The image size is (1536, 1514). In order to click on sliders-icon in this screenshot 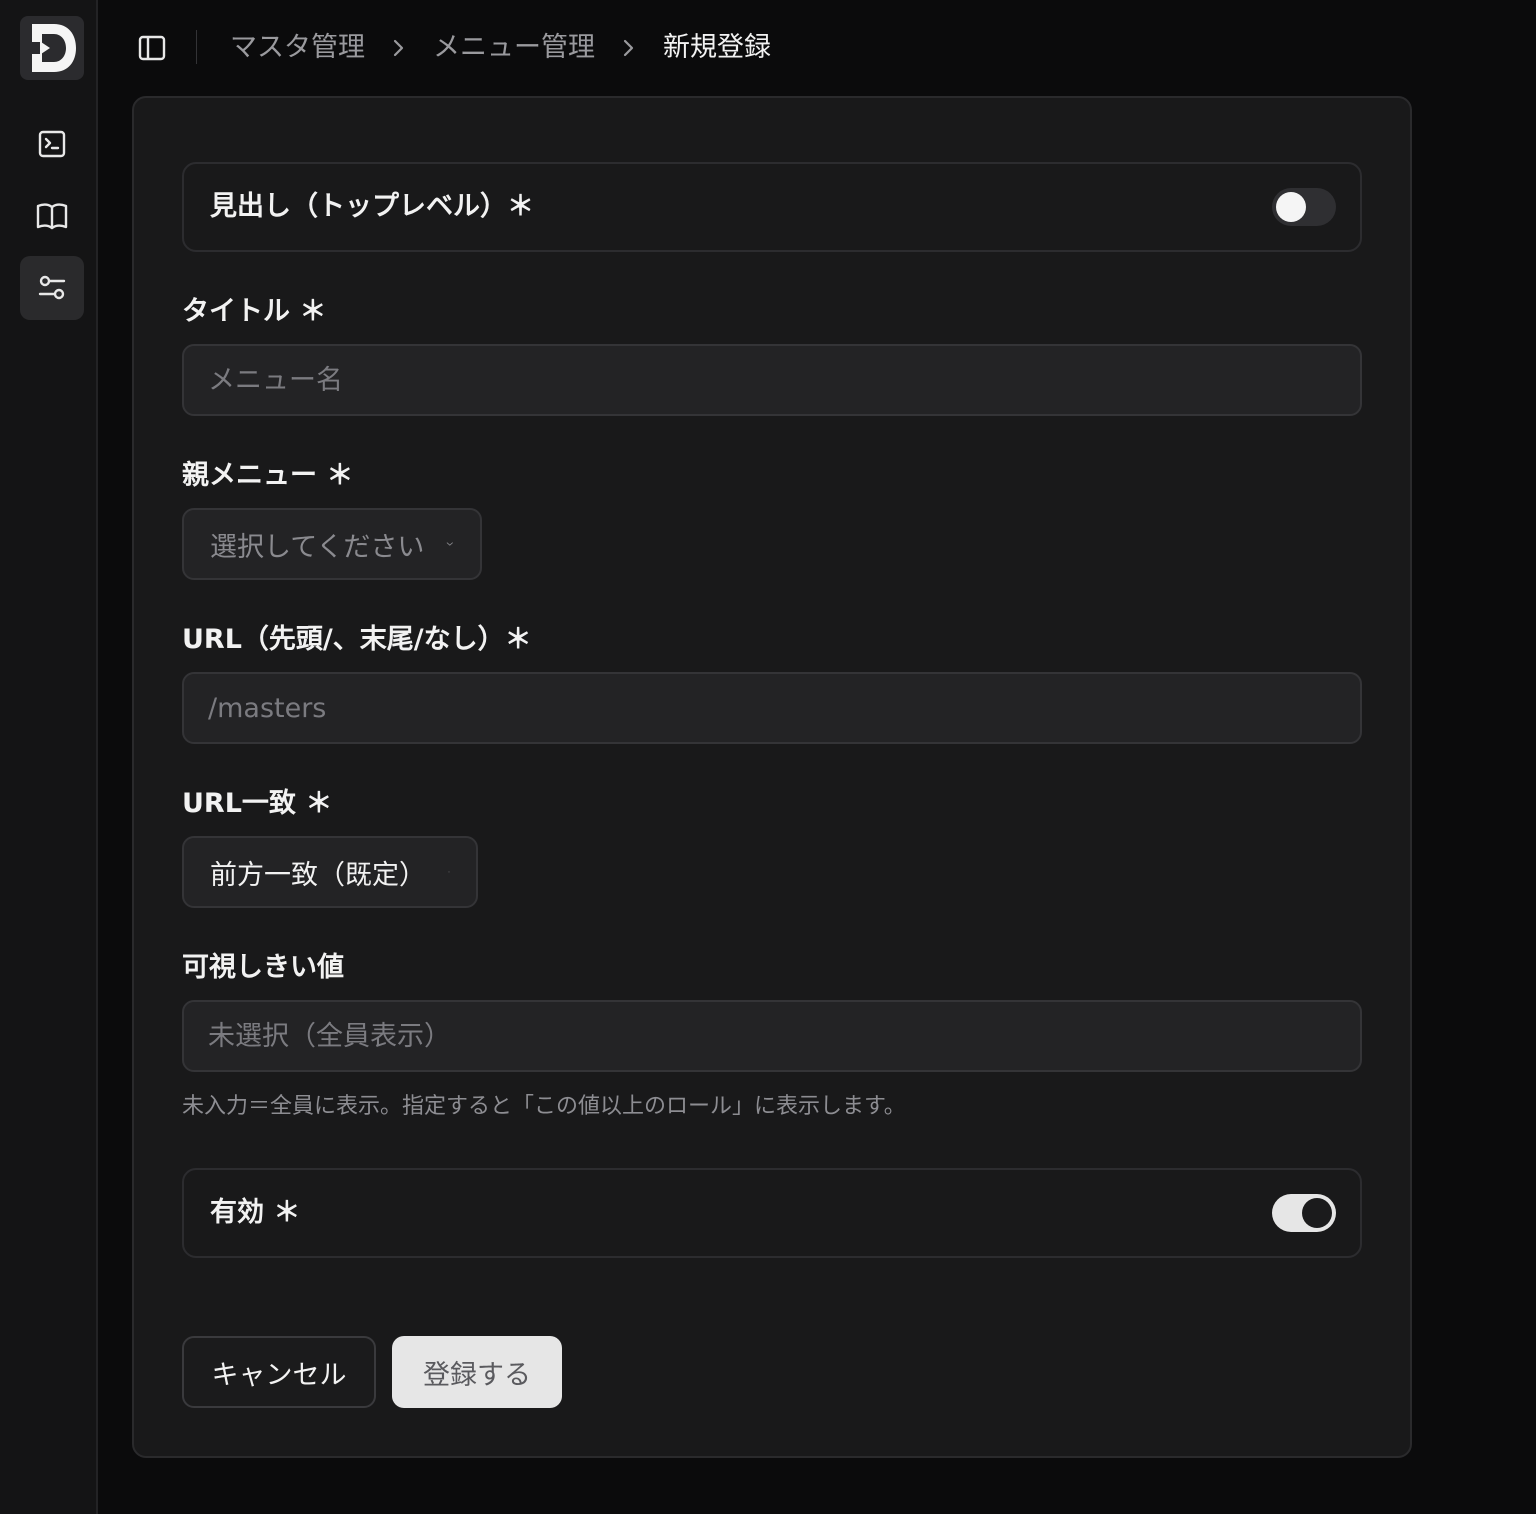, I will do `click(52, 287)`.